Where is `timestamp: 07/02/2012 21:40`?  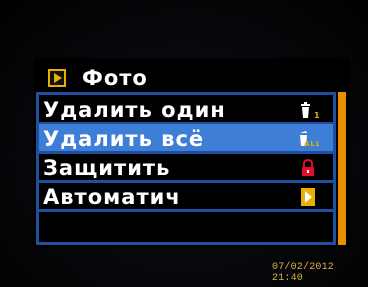 timestamp: 07/02/2012 21:40 is located at coordinates (303, 273).